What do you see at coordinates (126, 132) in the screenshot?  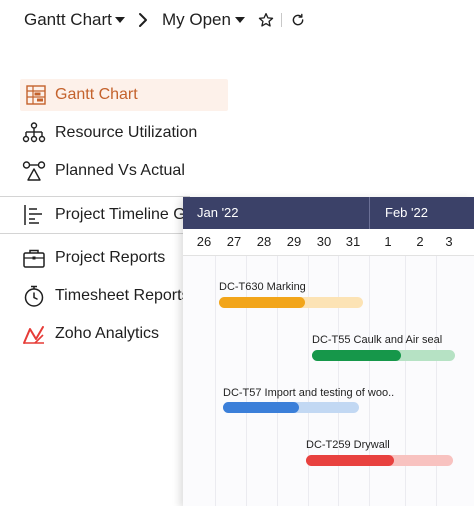 I see `menu-label: Resource Utilization` at bounding box center [126, 132].